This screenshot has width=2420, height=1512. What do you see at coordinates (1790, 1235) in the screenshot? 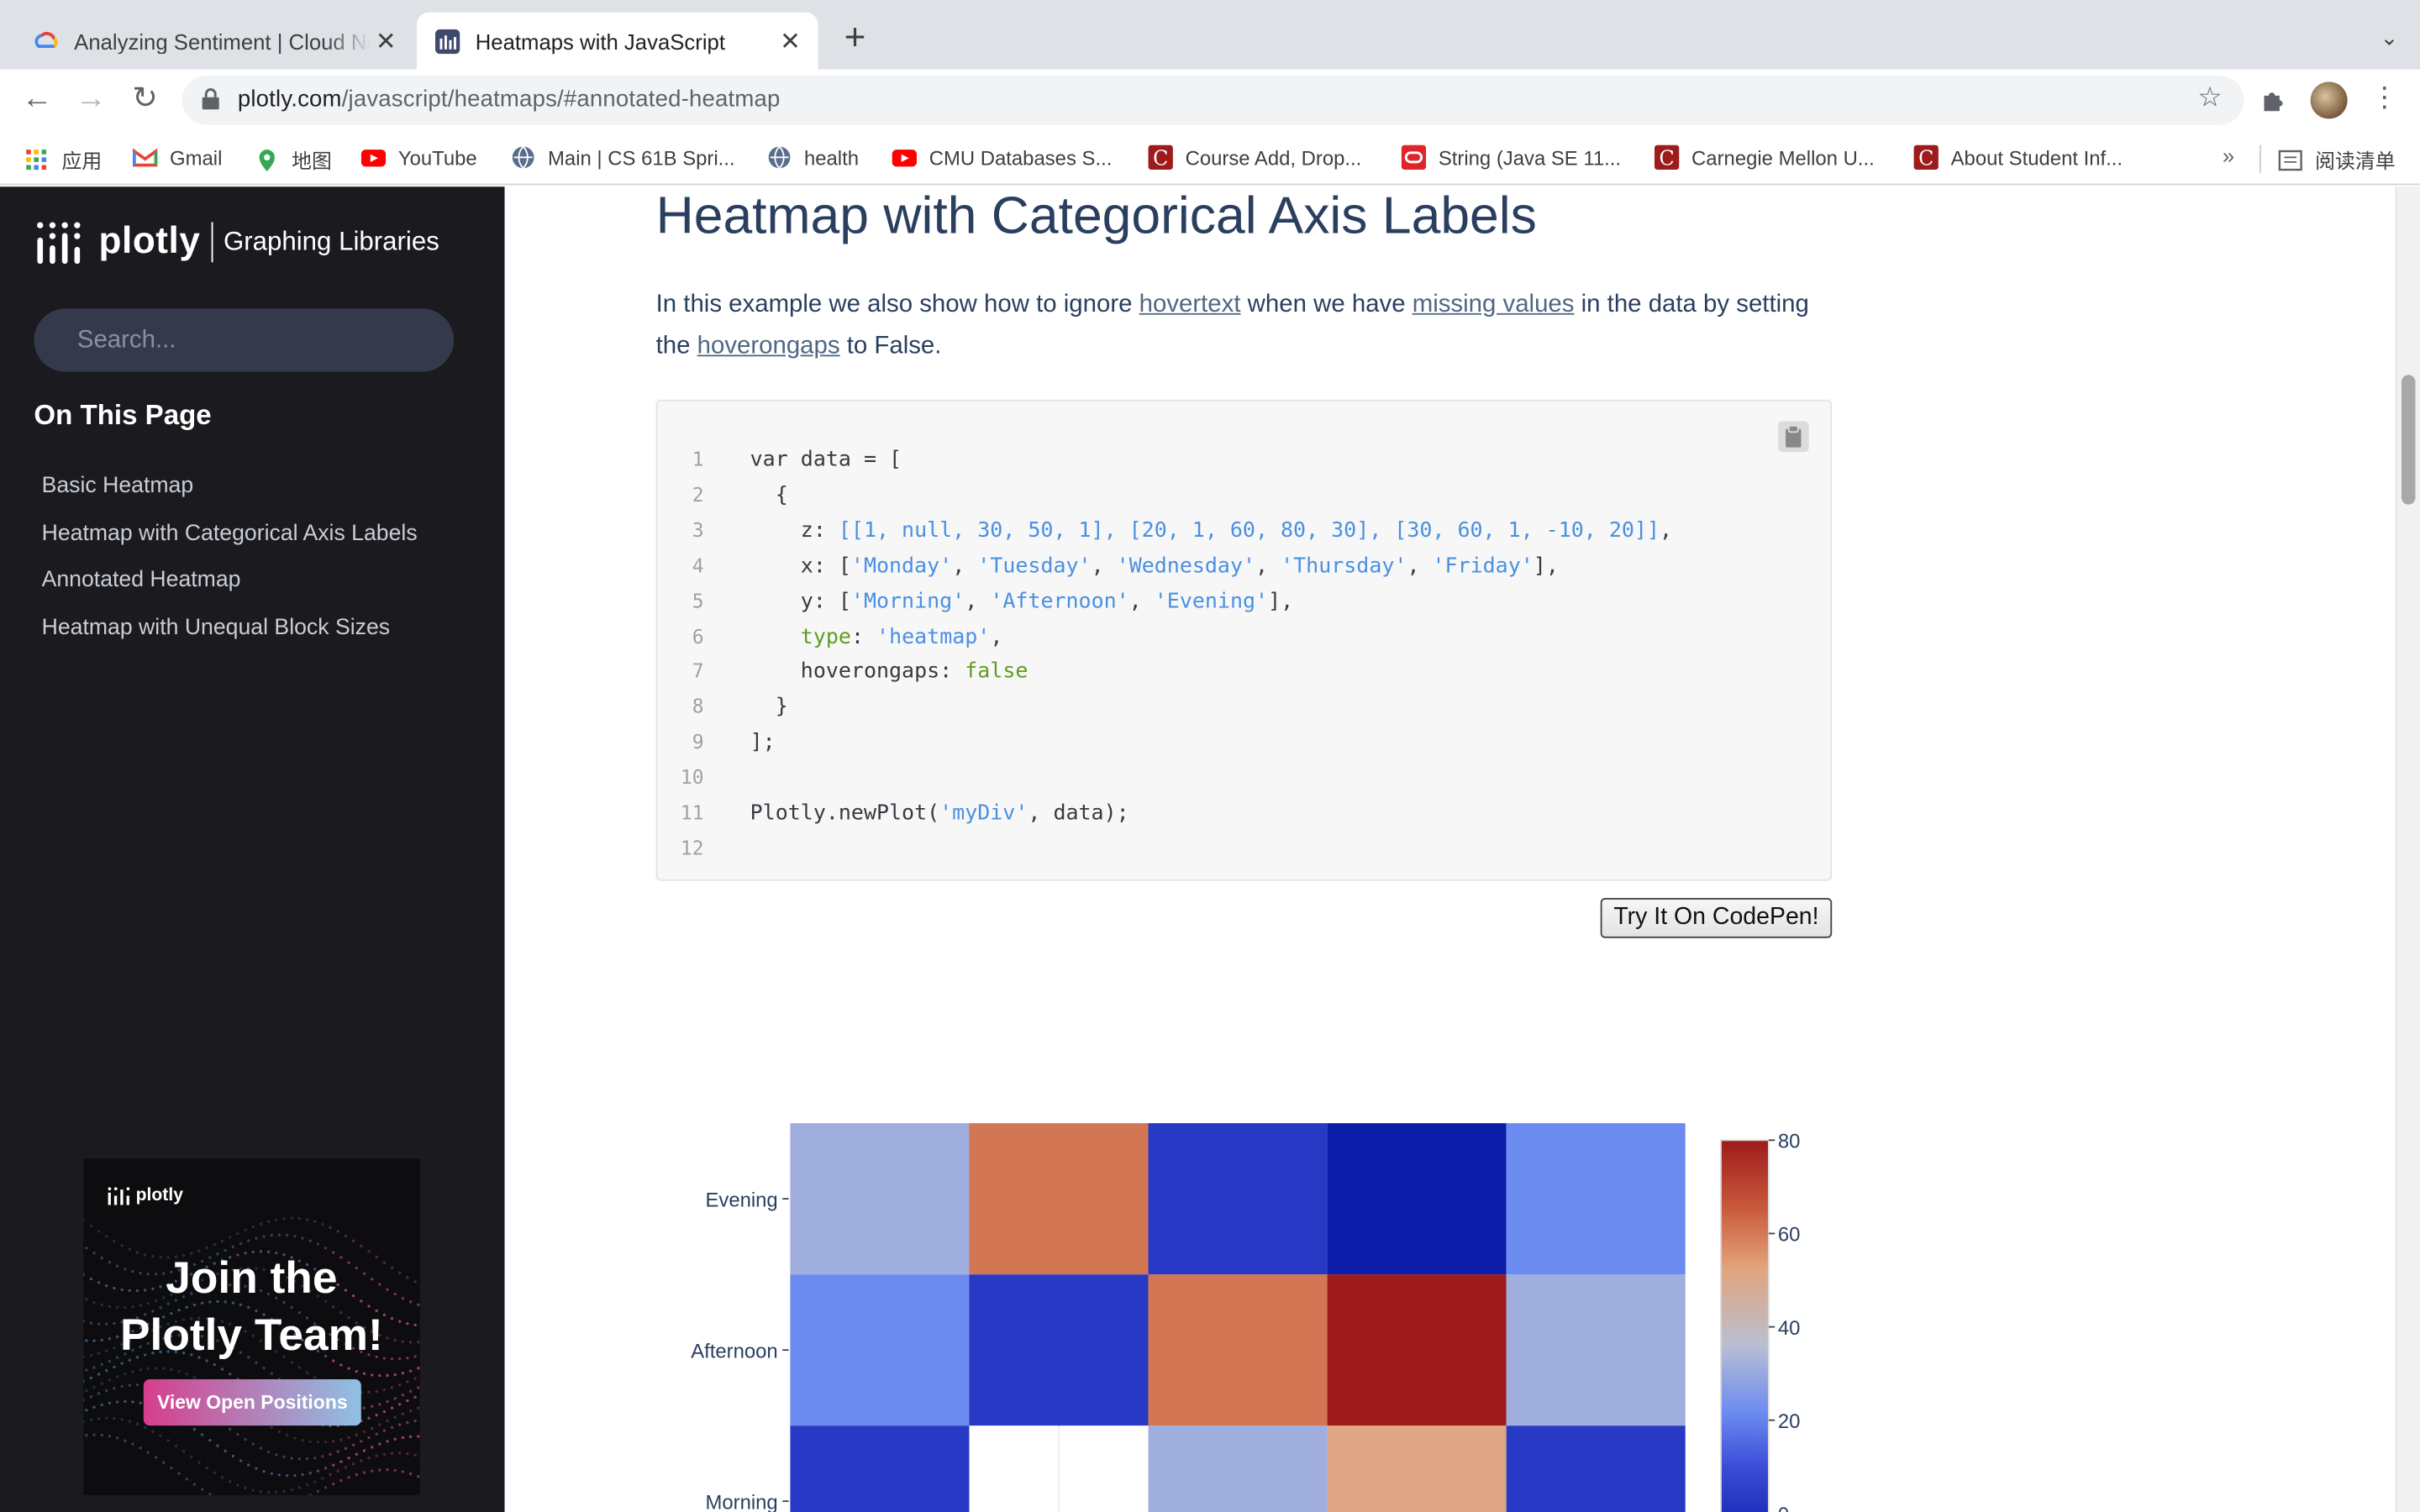
I see `colorbar-tick-label: 60` at bounding box center [1790, 1235].